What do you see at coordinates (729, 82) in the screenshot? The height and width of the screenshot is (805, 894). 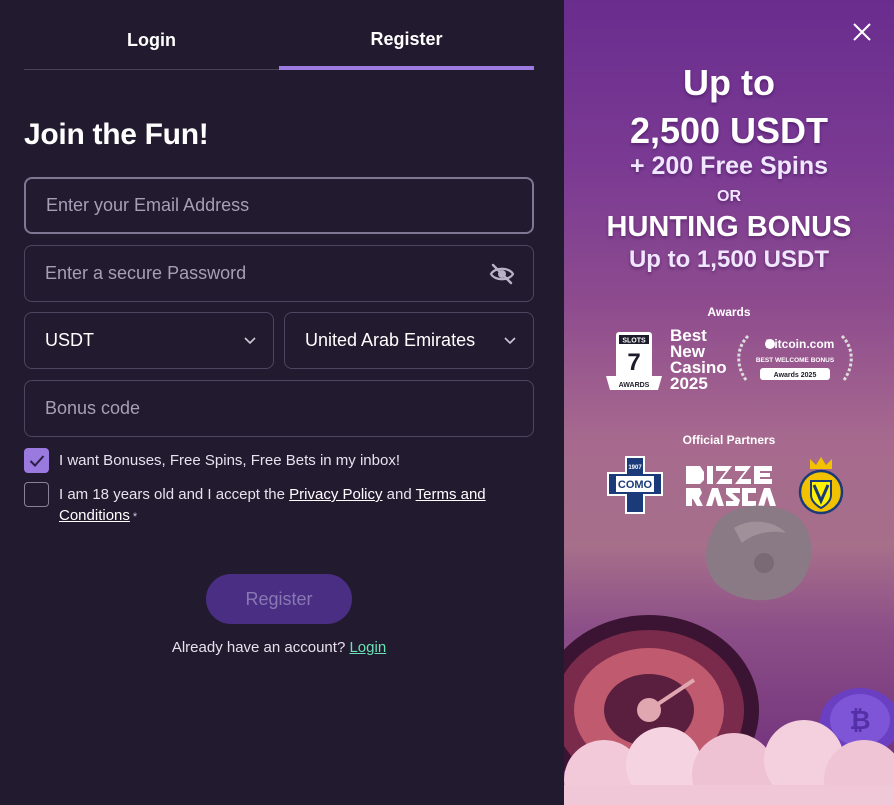 I see `promo-line-1: Up to` at bounding box center [729, 82].